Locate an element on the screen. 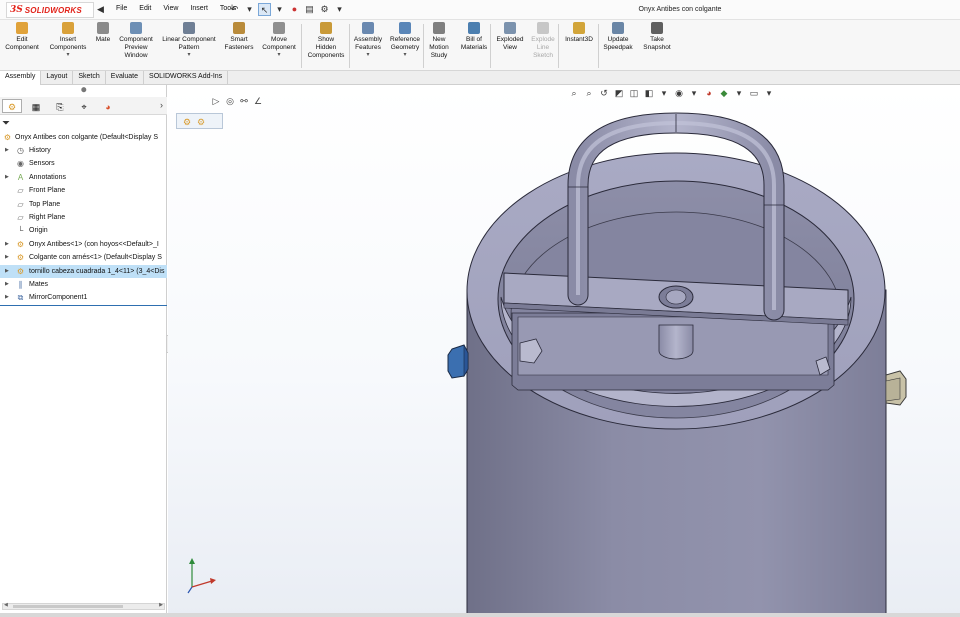 This screenshot has height=617, width=960. scroll-left-icon: ◀ is located at coordinates (6, 605).